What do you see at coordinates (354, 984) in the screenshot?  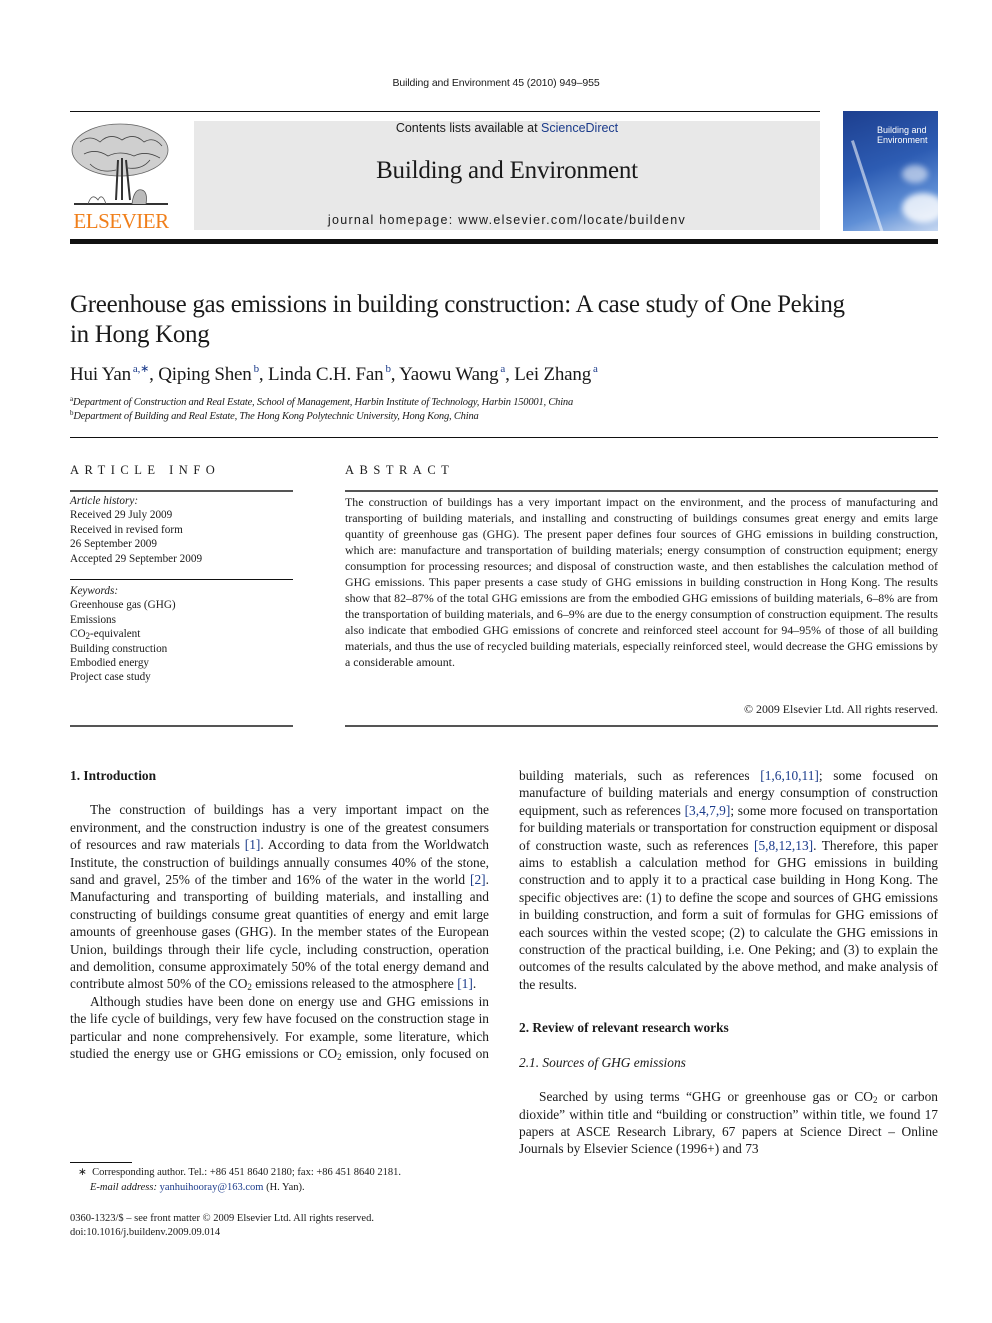 I see `text-run: emissions released to the atmosphere` at bounding box center [354, 984].